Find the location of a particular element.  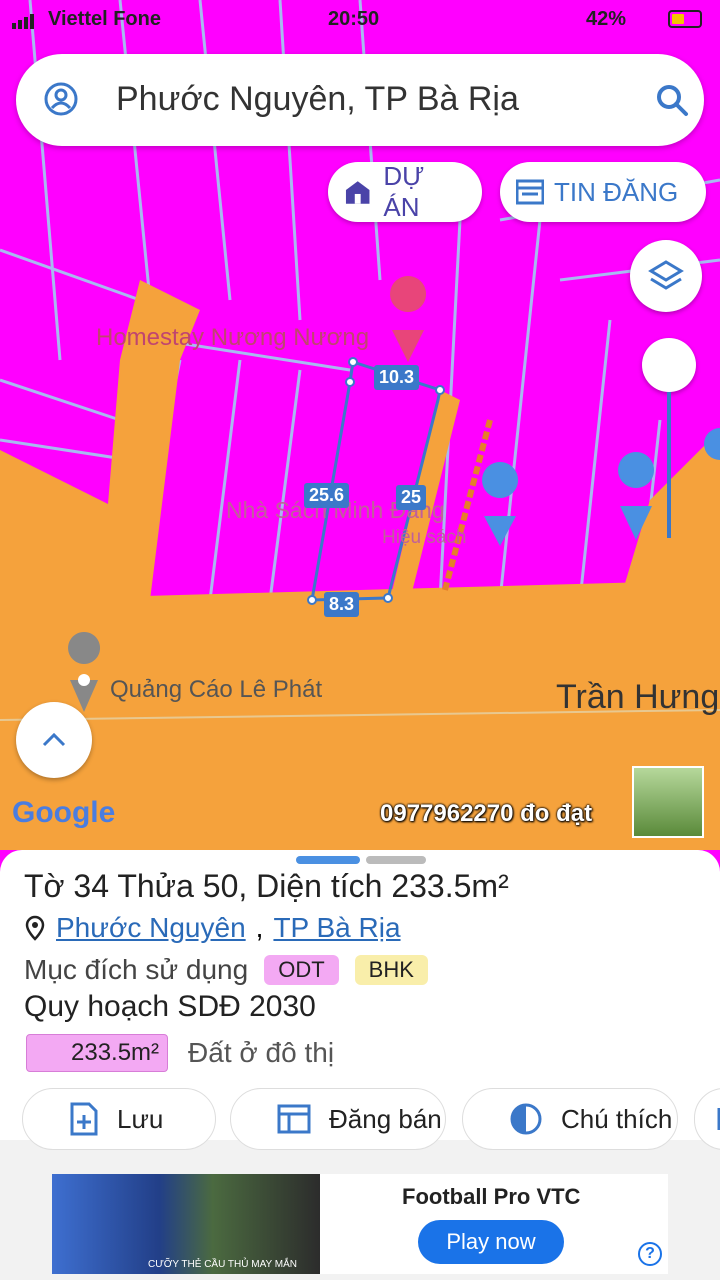

parcel-title: Tờ 34 Thửa 50, Diện tích 233.5m² is located at coordinates (266, 886).